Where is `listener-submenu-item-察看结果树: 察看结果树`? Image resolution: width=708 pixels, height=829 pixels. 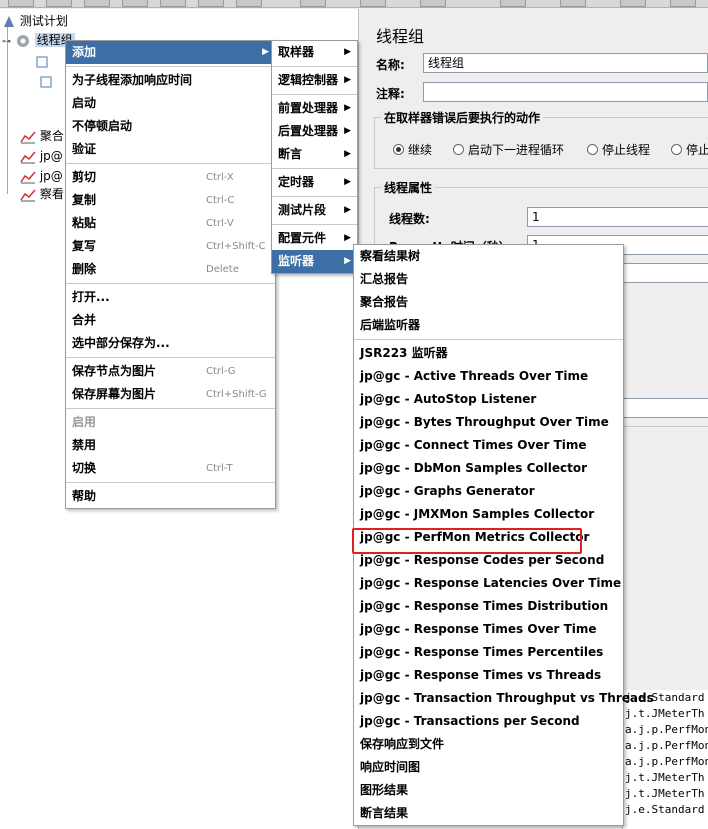
listener-submenu-item-察看结果树: 察看结果树 is located at coordinates (488, 256).